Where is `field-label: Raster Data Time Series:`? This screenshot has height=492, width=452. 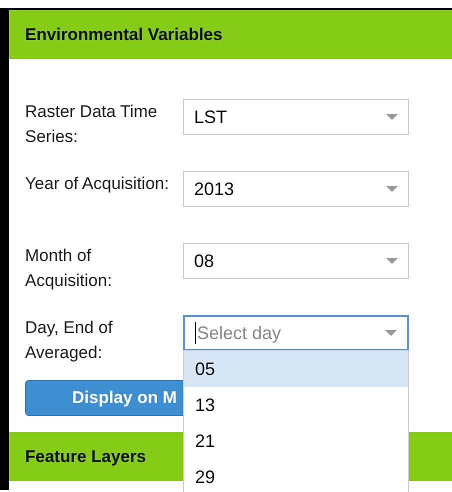
field-label: Raster Data Time Series: is located at coordinates (91, 124).